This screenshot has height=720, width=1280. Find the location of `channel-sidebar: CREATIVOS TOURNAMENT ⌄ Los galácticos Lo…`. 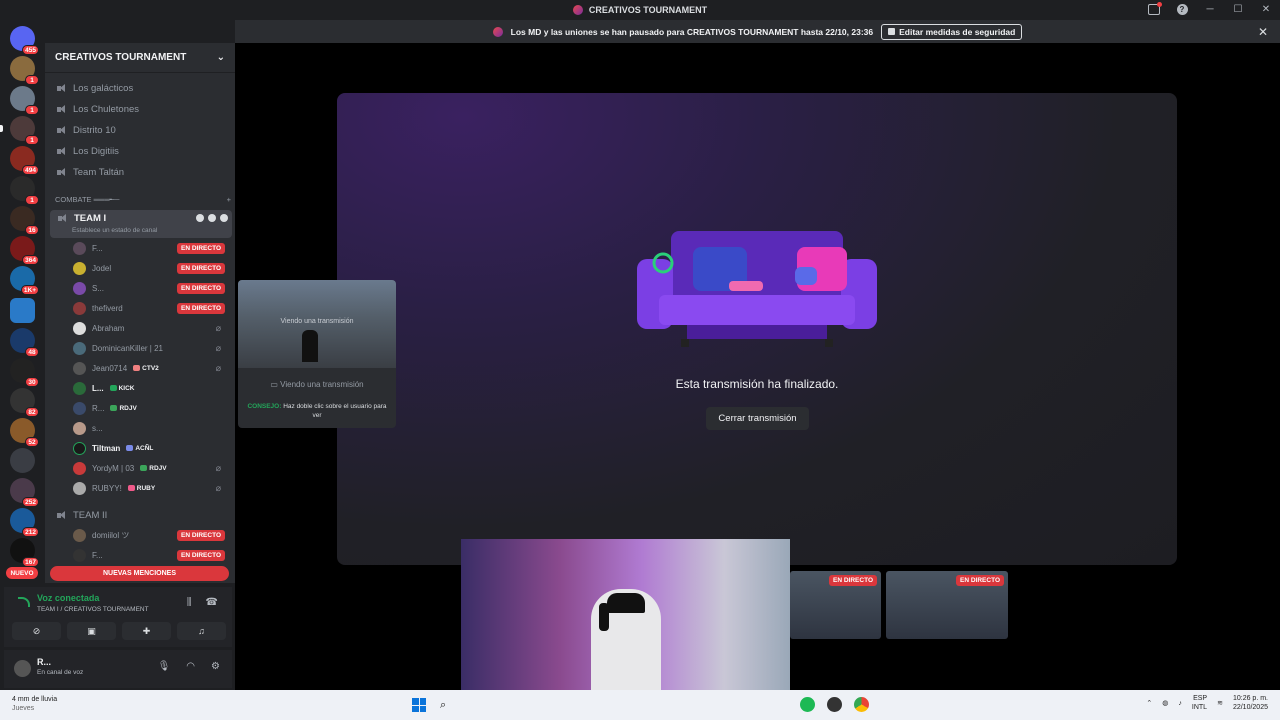

channel-sidebar: CREATIVOS TOURNAMENT ⌄ Los galácticos Lo… is located at coordinates (140, 313).